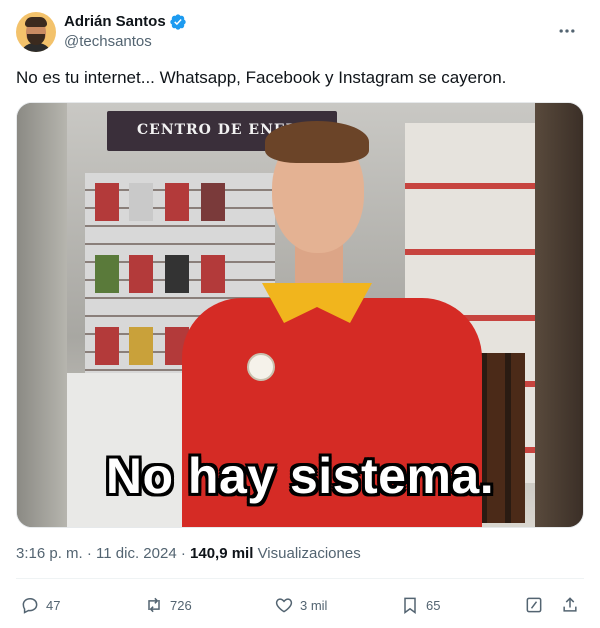 The width and height of the screenshot is (600, 628). What do you see at coordinates (433, 605) in the screenshot?
I see `bookmark-count: 65` at bounding box center [433, 605].